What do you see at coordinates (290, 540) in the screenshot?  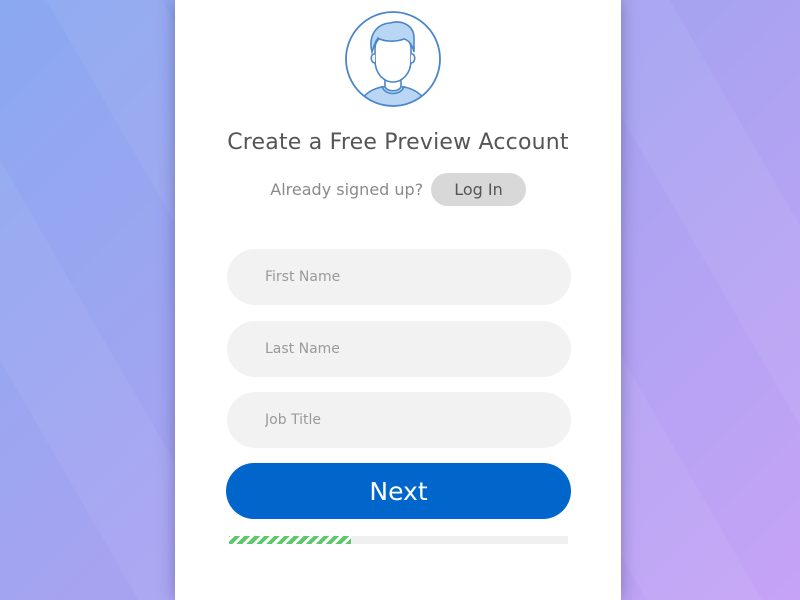 I see `progress-fill` at bounding box center [290, 540].